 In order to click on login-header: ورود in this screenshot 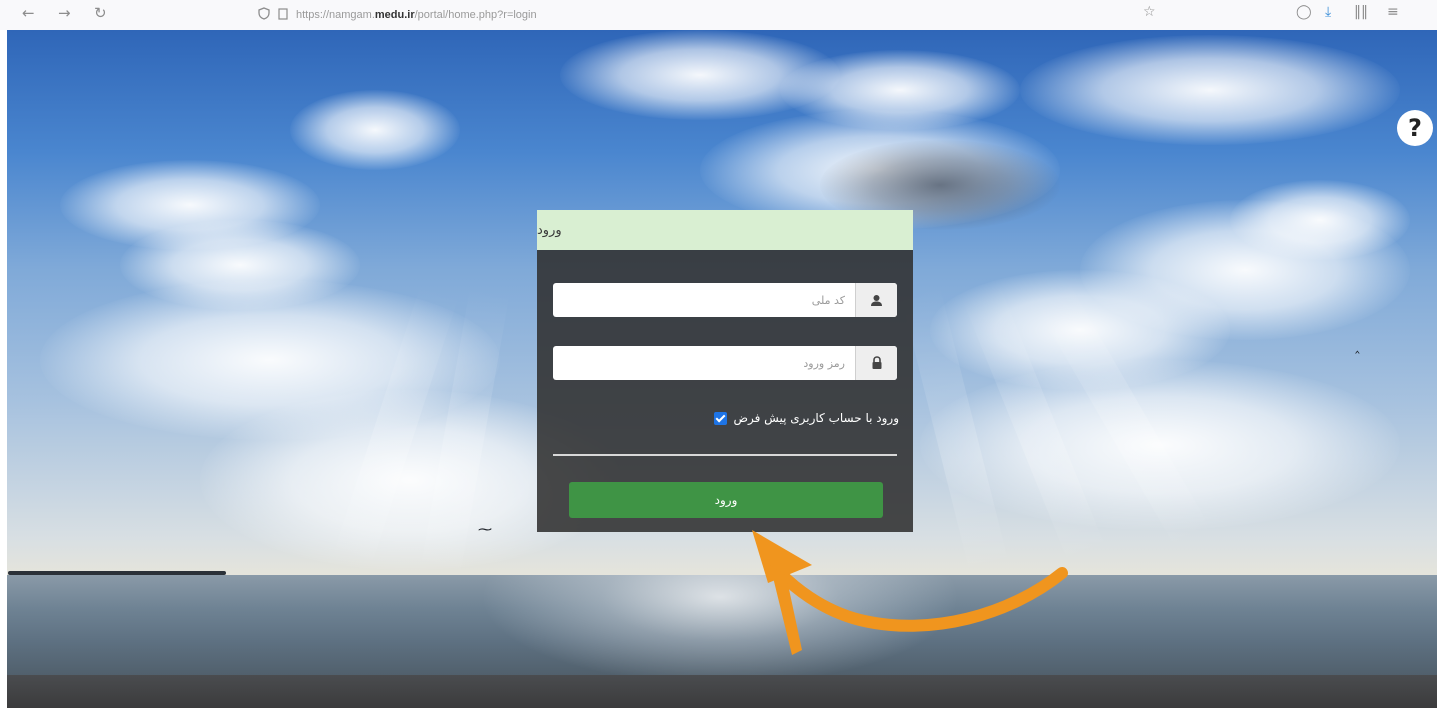, I will do `click(725, 230)`.